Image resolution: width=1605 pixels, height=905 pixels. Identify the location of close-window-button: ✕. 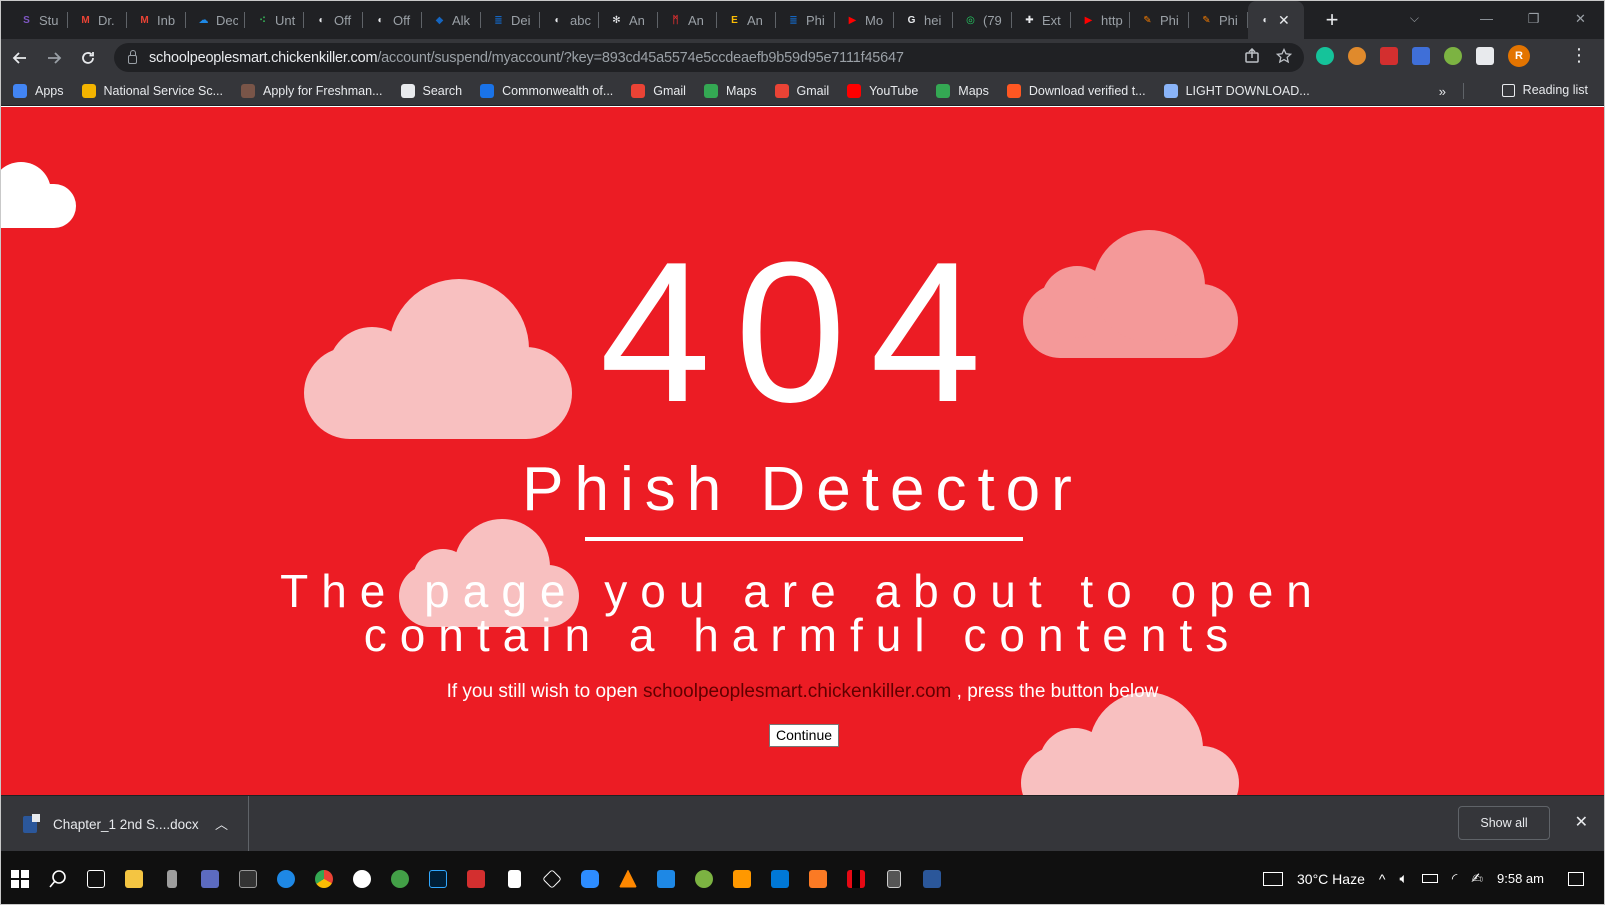
(1580, 20).